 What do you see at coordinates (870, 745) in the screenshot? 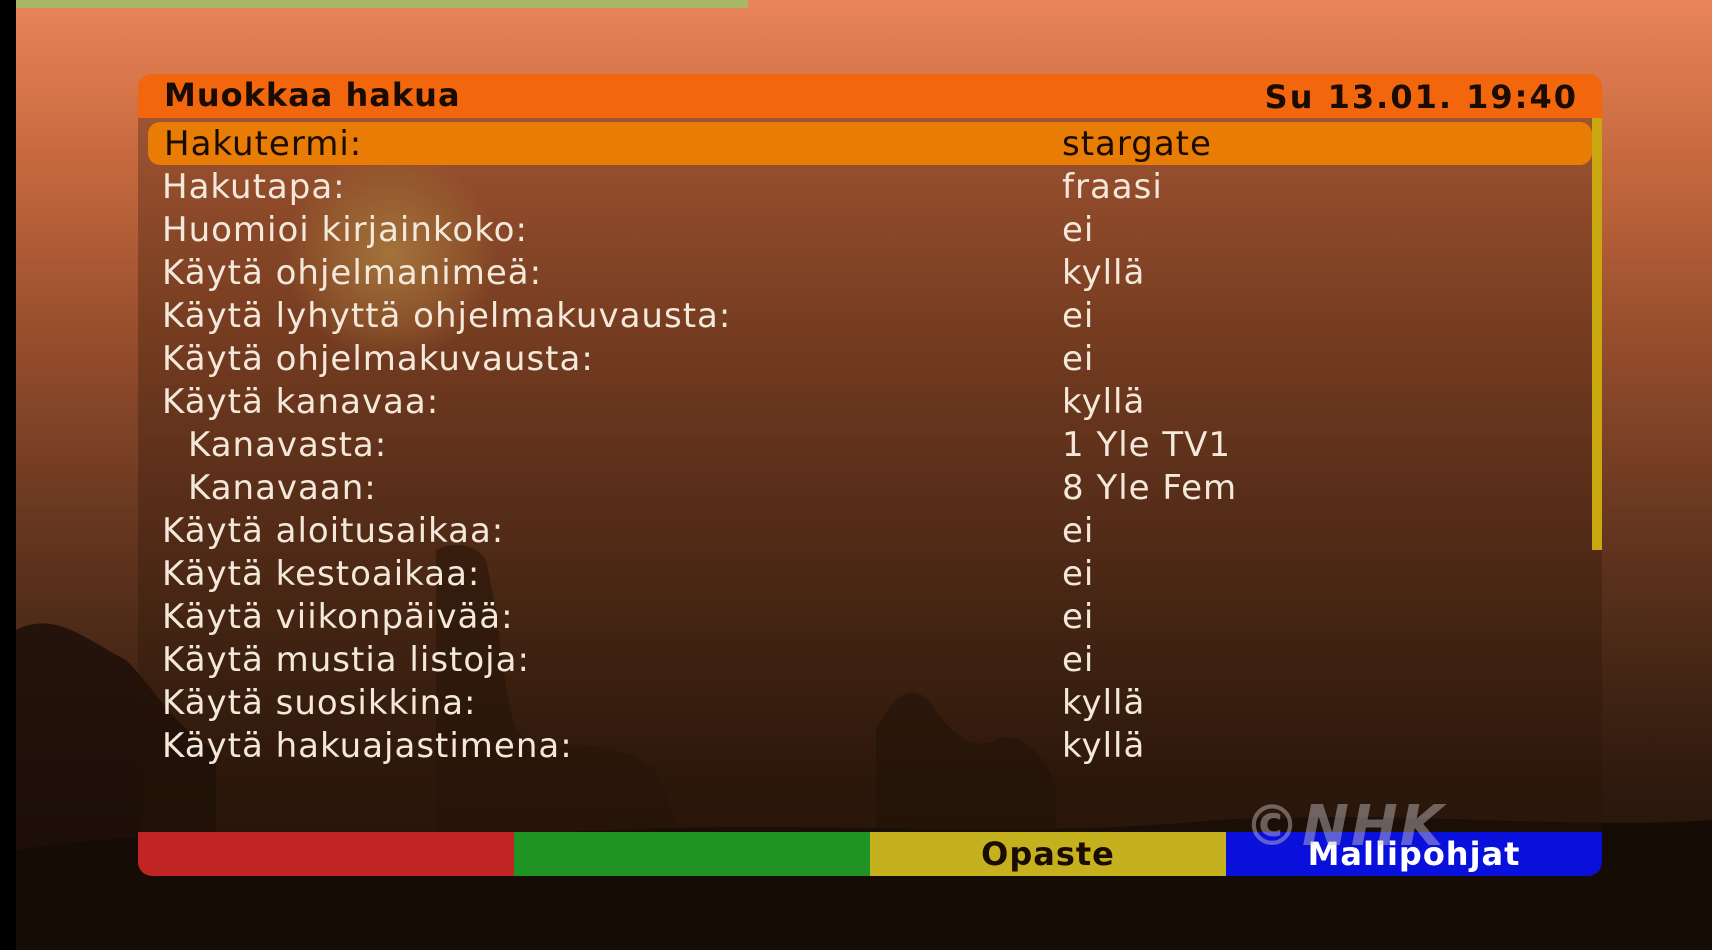
I see `row-use-as-search-timer: Käytä hakuajastimena: kyllä` at bounding box center [870, 745].